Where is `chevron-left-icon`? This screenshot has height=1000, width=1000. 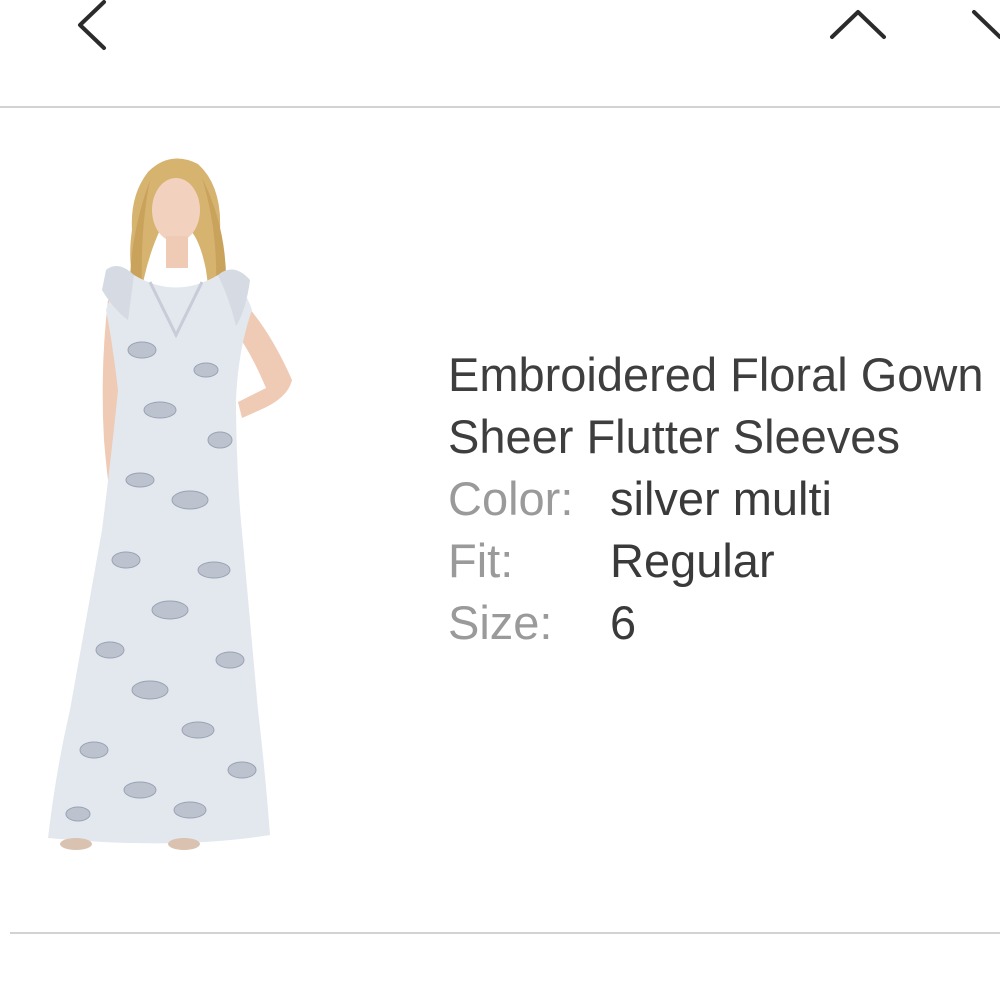 chevron-left-icon is located at coordinates (92, 25).